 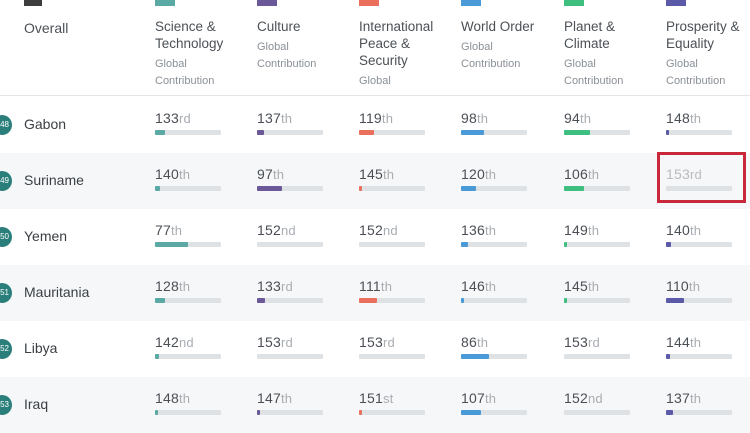 I want to click on rank-value: 111th, so click(x=394, y=286).